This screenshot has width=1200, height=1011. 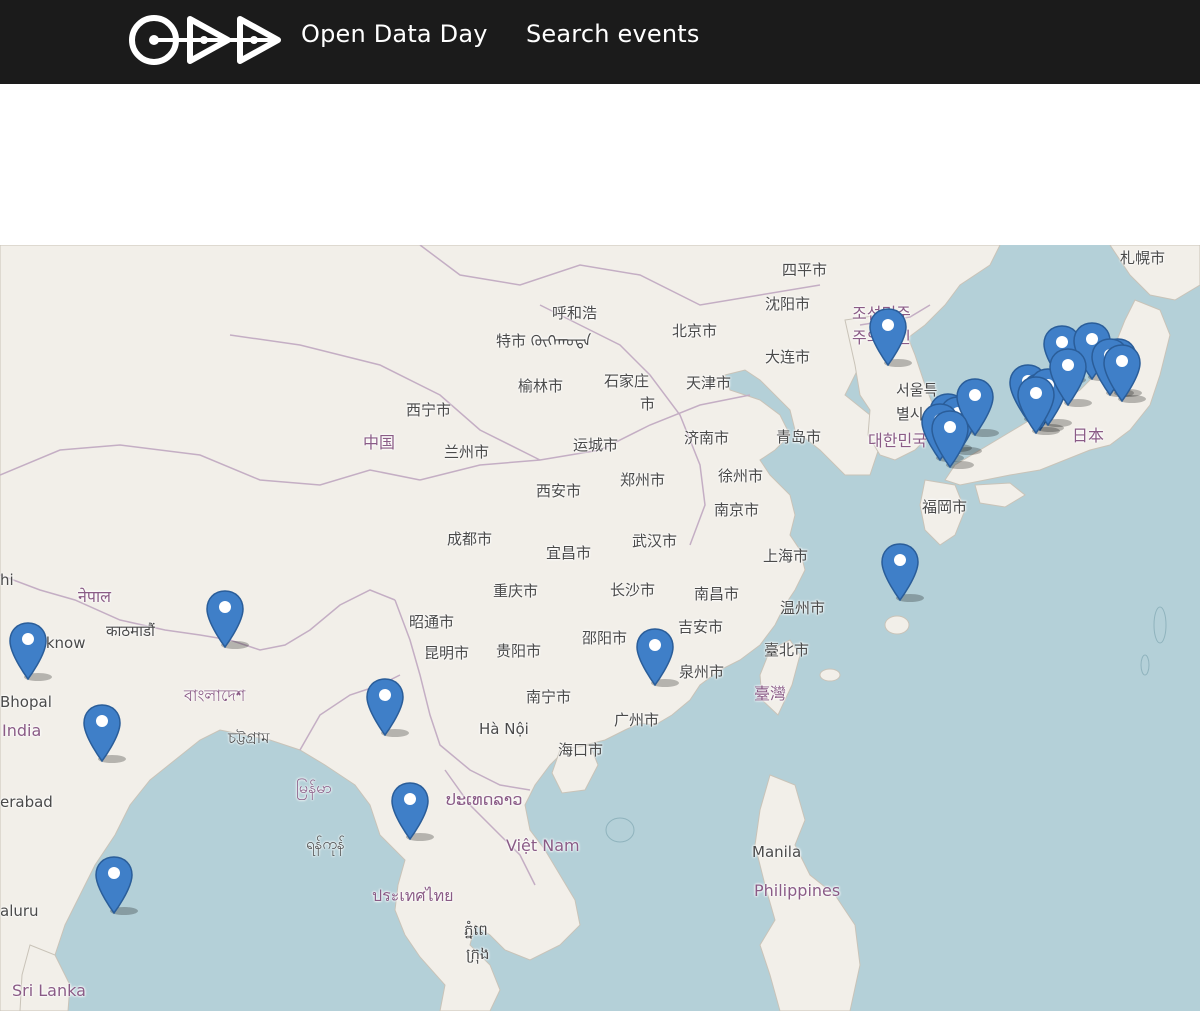 I want to click on map-label-thailand: ประเทศไทย, so click(x=413, y=895).